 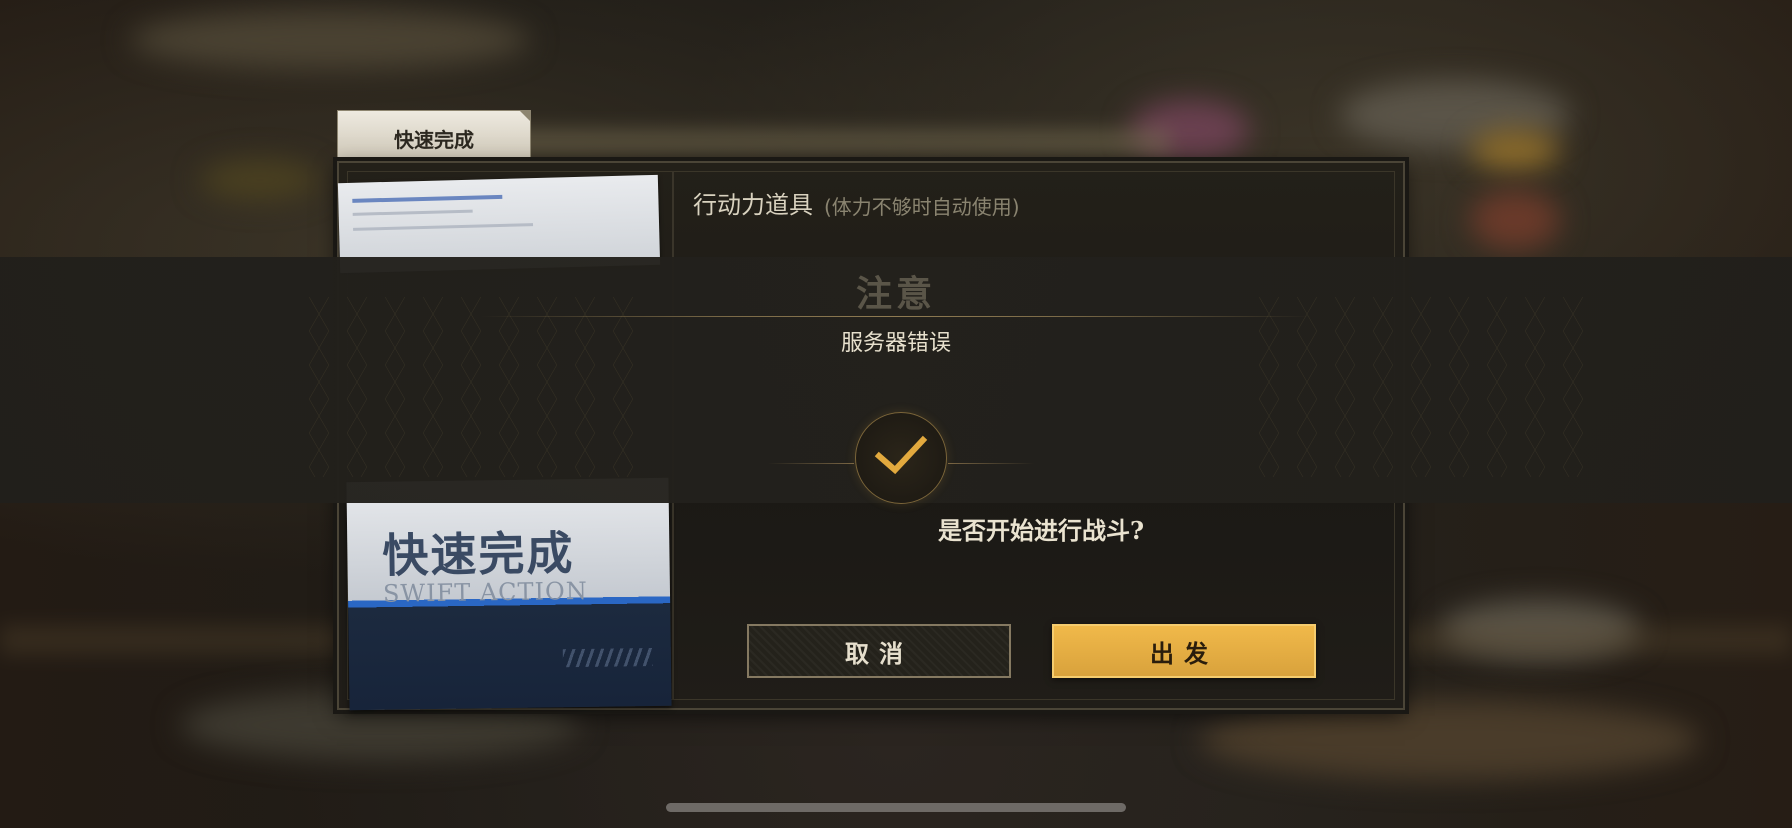 I want to click on quick-complete-tab: 快速完成, so click(x=434, y=135).